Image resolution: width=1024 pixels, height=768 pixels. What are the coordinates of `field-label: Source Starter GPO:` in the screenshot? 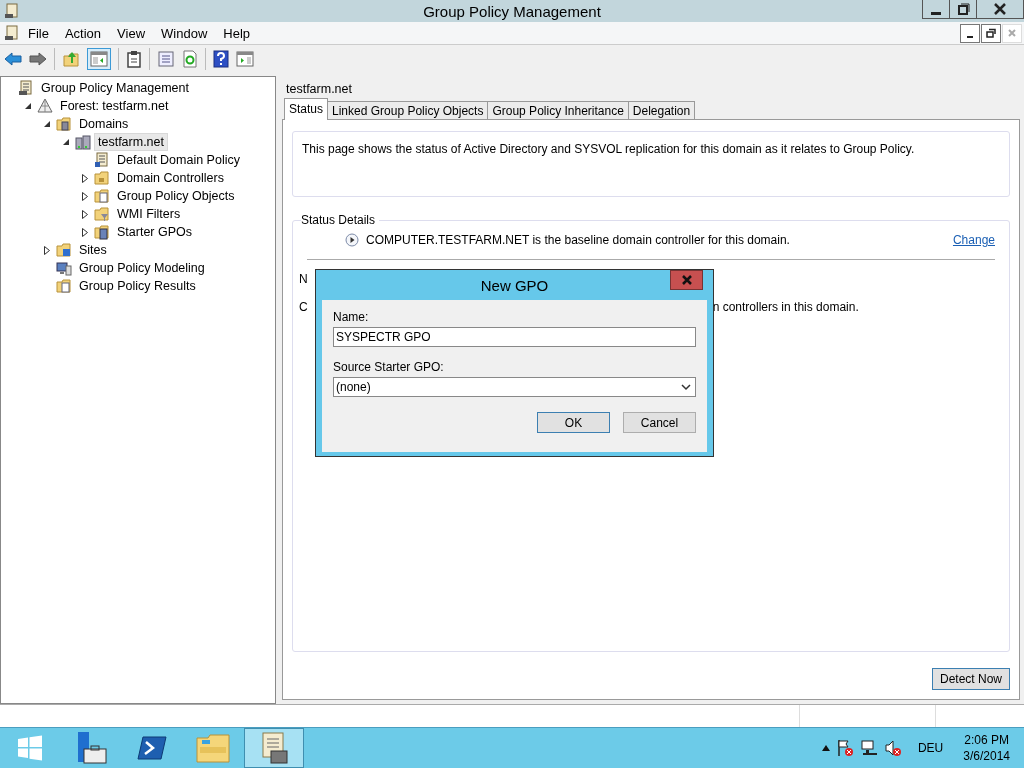 It's located at (389, 367).